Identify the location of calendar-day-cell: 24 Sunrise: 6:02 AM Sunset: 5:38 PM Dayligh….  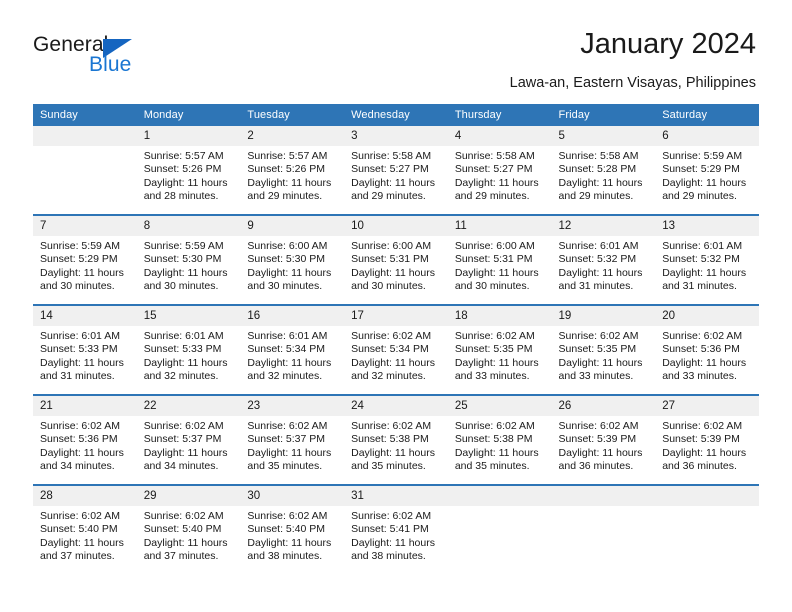
(396, 439).